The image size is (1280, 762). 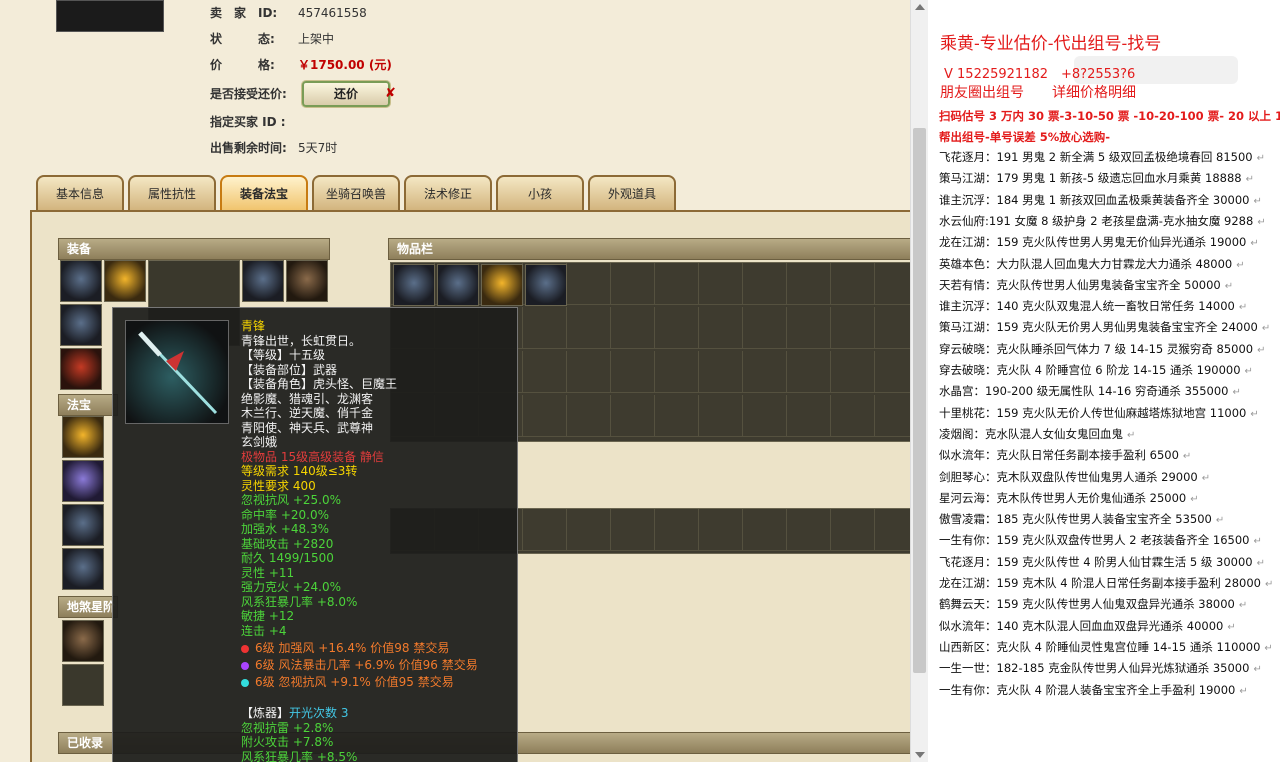 What do you see at coordinates (1069, 498) in the screenshot?
I see `doc-listing-line: 星河云海：克木队传世男人无价鬼仙通杀 25000 ↵` at bounding box center [1069, 498].